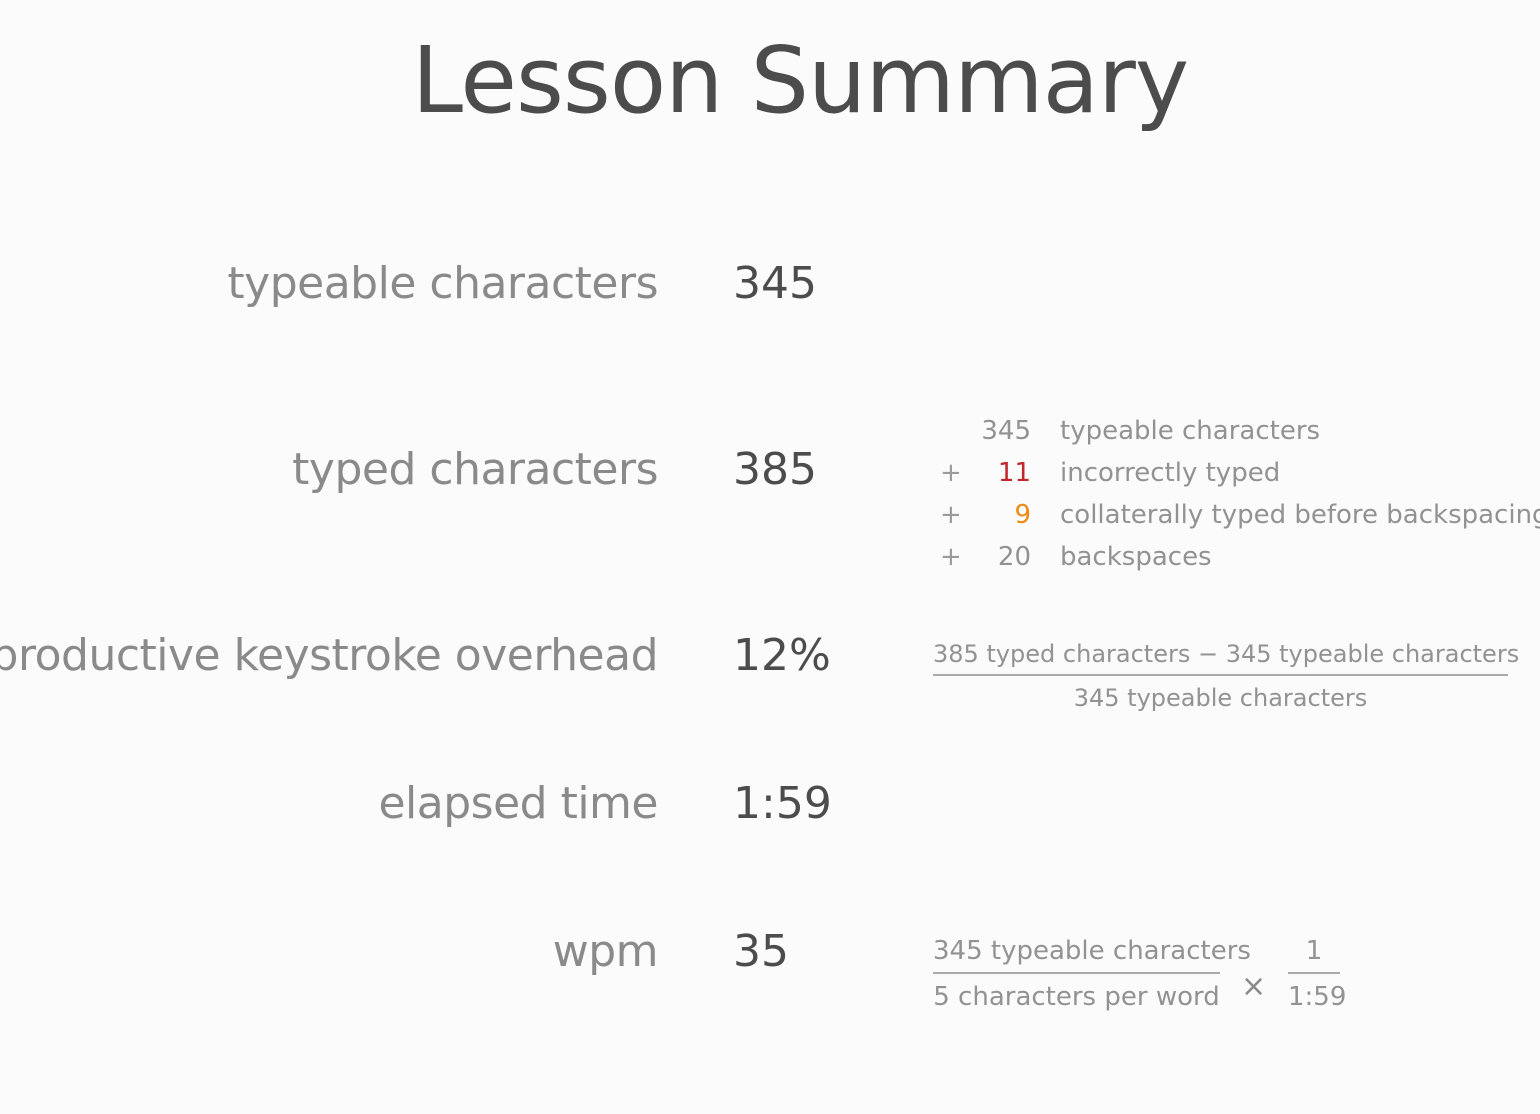  I want to click on breakdown-line-incorrect: + 11 incorrectly typed, so click(1235, 473).